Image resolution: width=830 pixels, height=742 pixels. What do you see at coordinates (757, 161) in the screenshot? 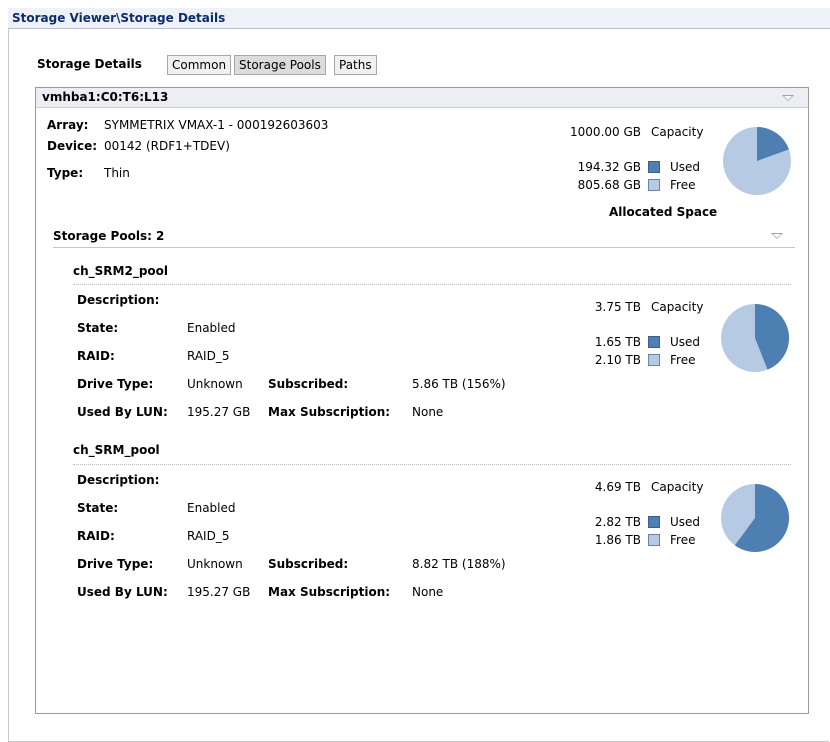
I see `allocated-space-pie-chart` at bounding box center [757, 161].